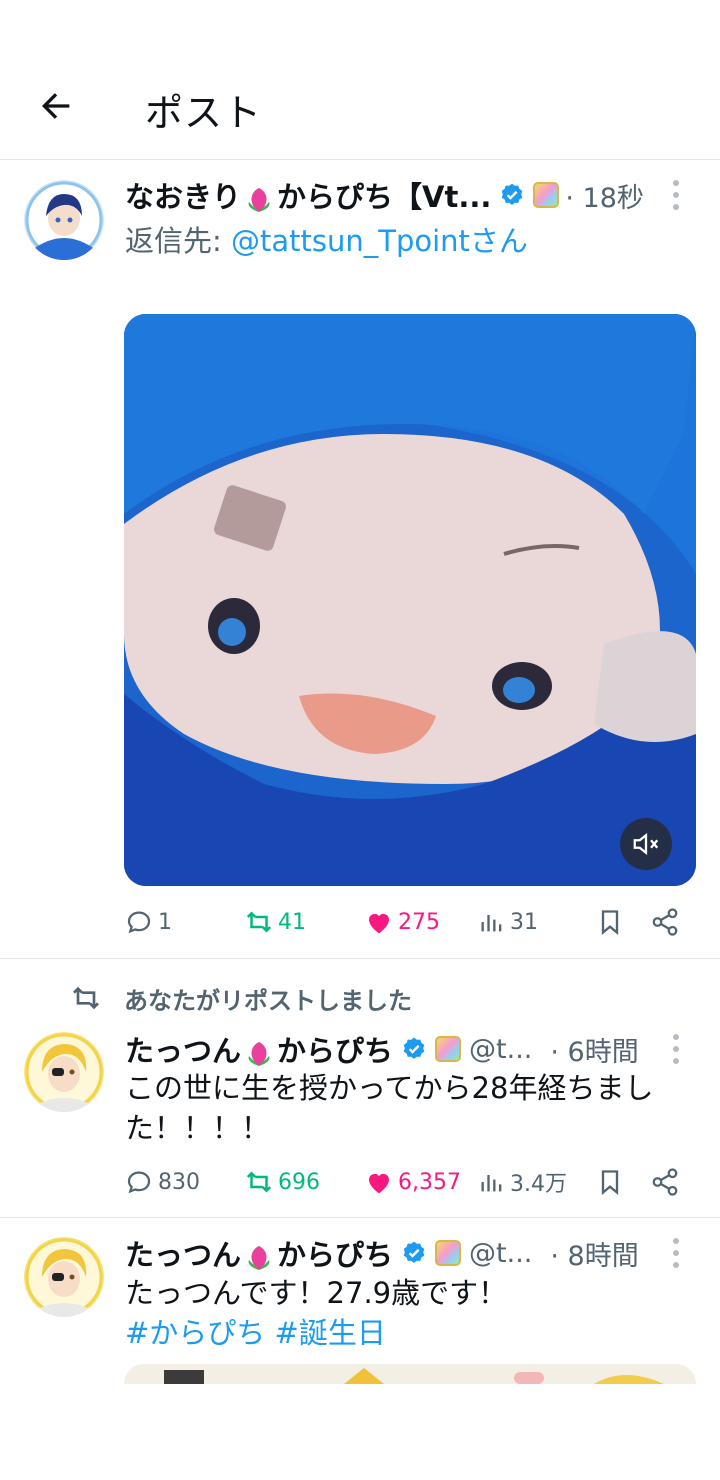 This screenshot has width=720, height=1480. What do you see at coordinates (389, 1108) in the screenshot?
I see `post-text: この世に生を授かってから28年経ちました！！！！` at bounding box center [389, 1108].